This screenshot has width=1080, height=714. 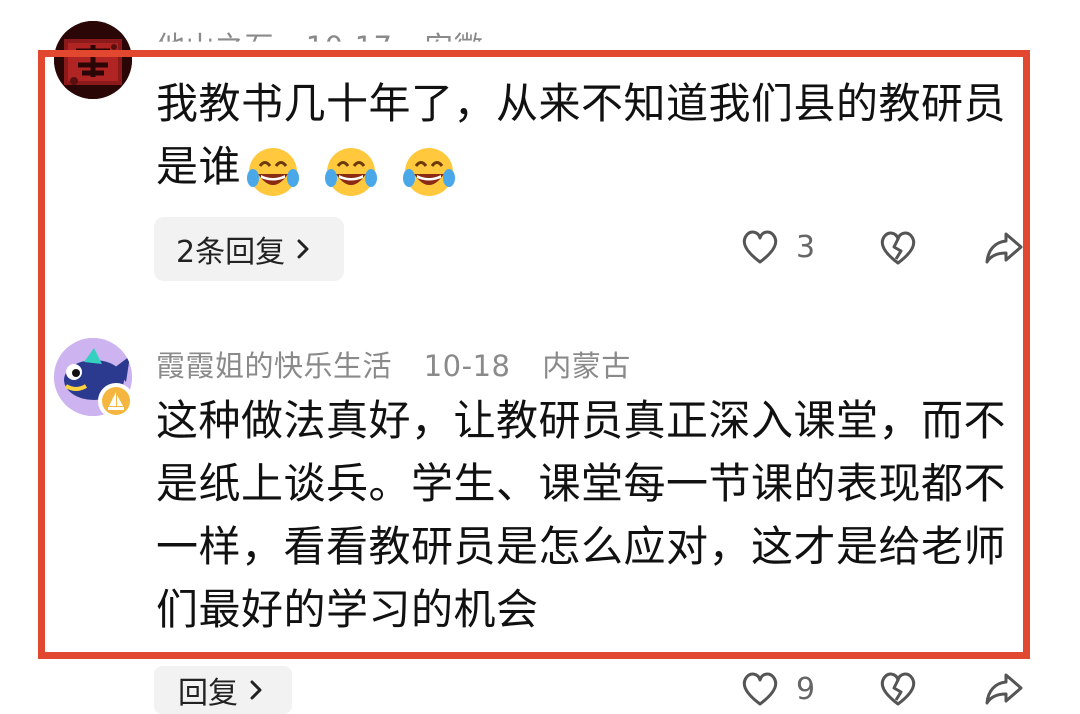 I want to click on comment-location: 内蒙古, so click(x=586, y=366).